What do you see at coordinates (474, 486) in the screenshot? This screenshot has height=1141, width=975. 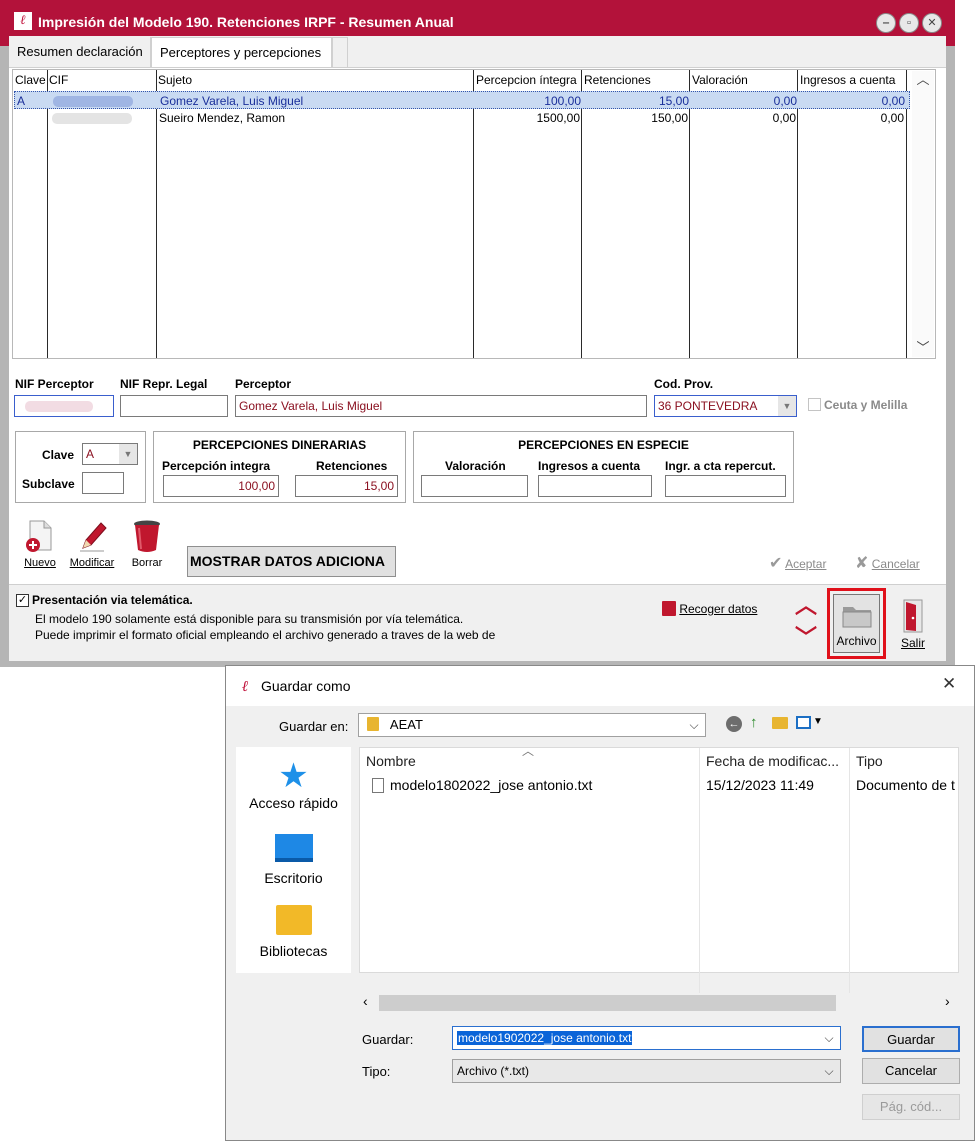 I see `valoracion-field` at bounding box center [474, 486].